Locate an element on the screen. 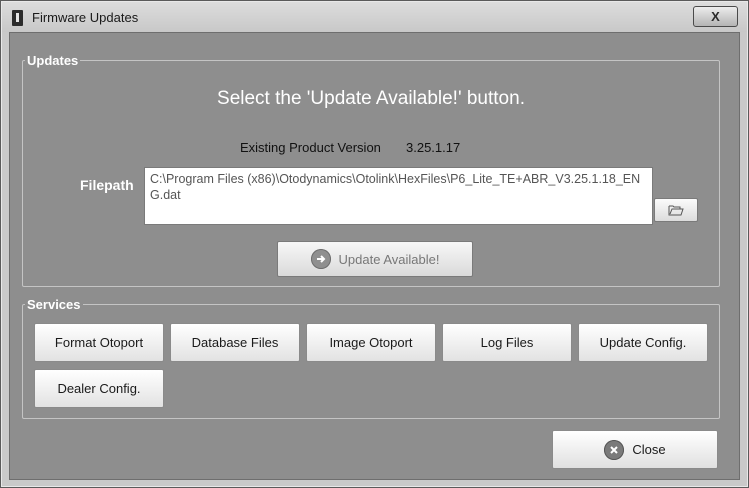 This screenshot has height=488, width=749. close-button: Close is located at coordinates (635, 449).